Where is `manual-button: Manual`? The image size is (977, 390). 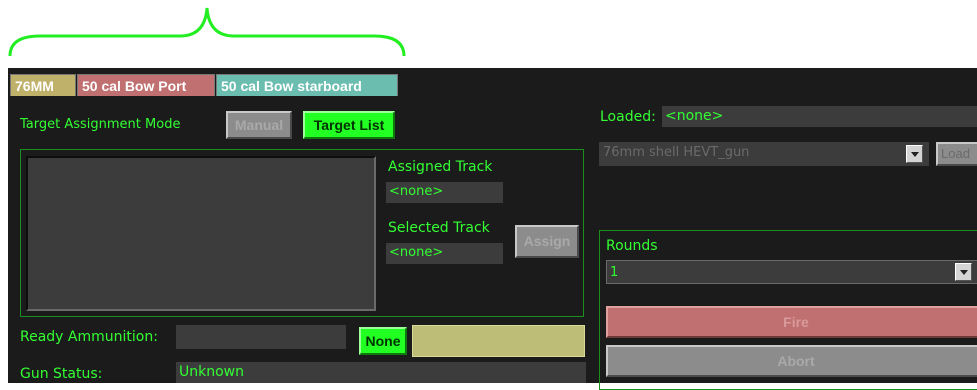
manual-button: Manual is located at coordinates (259, 125).